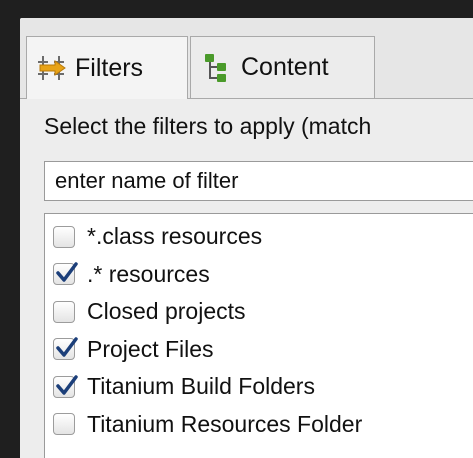  Describe the element at coordinates (217, 68) in the screenshot. I see `content-tree-icon` at that location.